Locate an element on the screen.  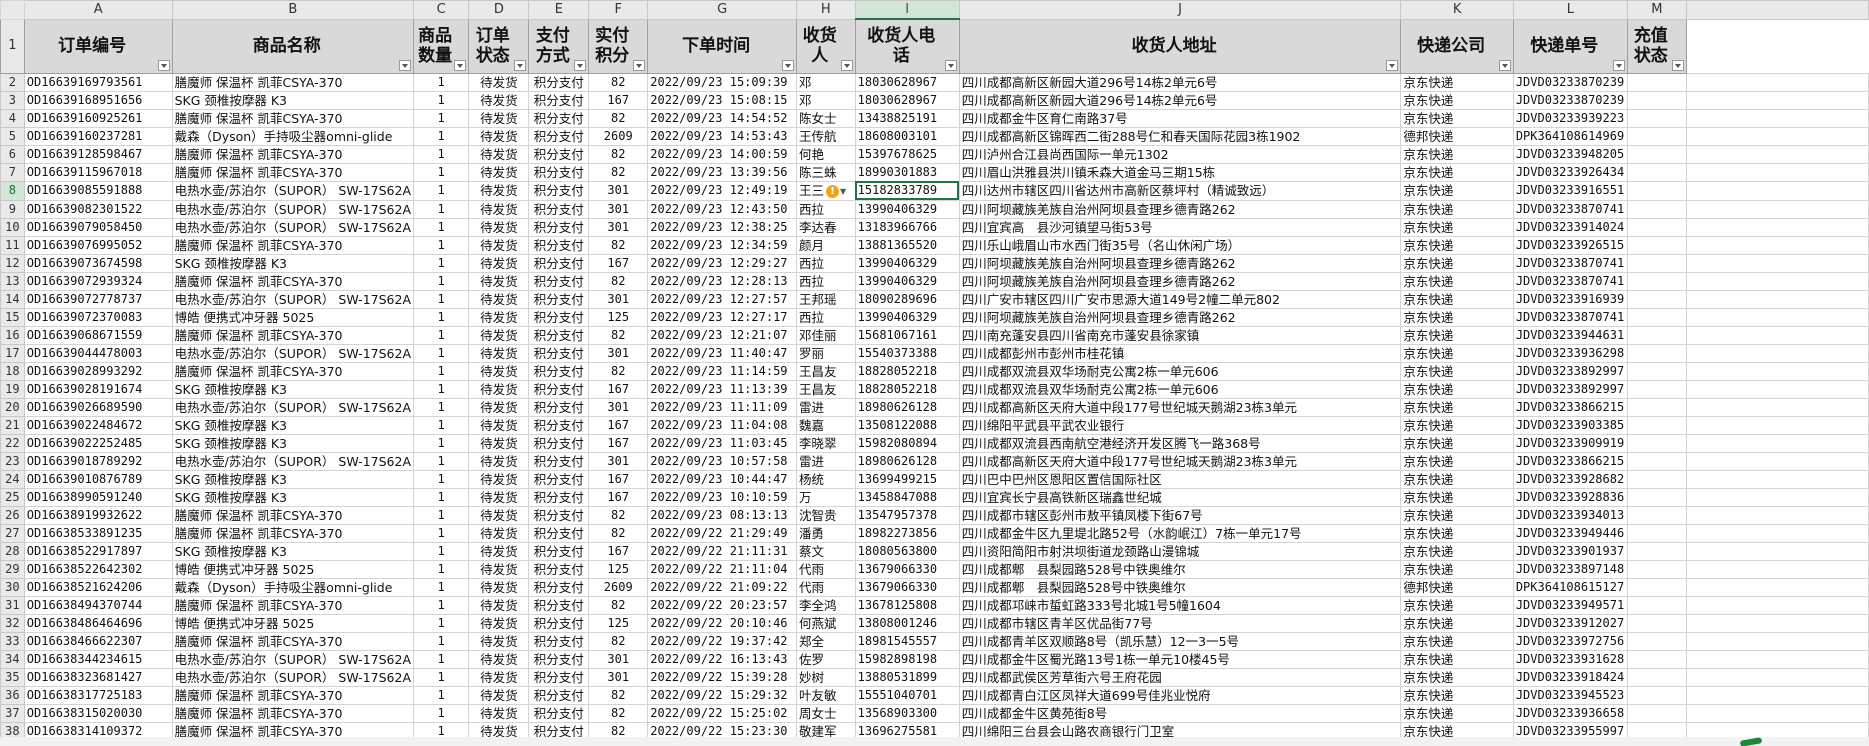
cell-recipient-phone: 18080563800 is located at coordinates (907, 551).